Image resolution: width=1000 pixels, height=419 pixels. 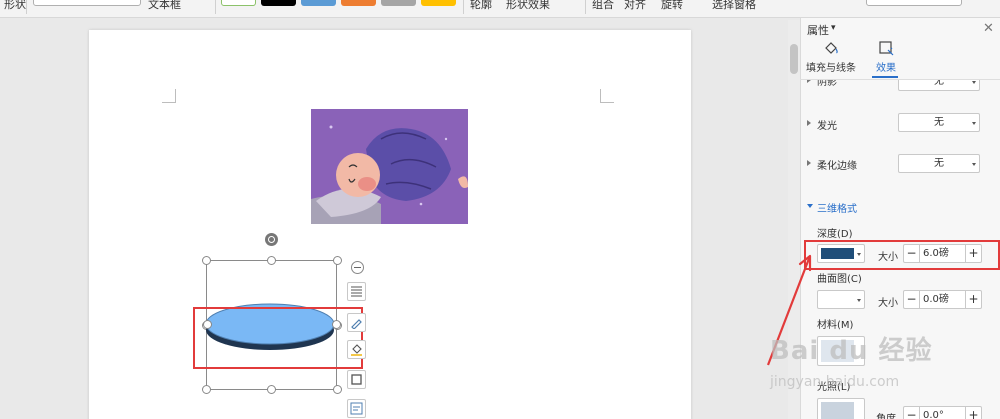 I want to click on shape-effects-button: 形状效果, so click(x=528, y=6).